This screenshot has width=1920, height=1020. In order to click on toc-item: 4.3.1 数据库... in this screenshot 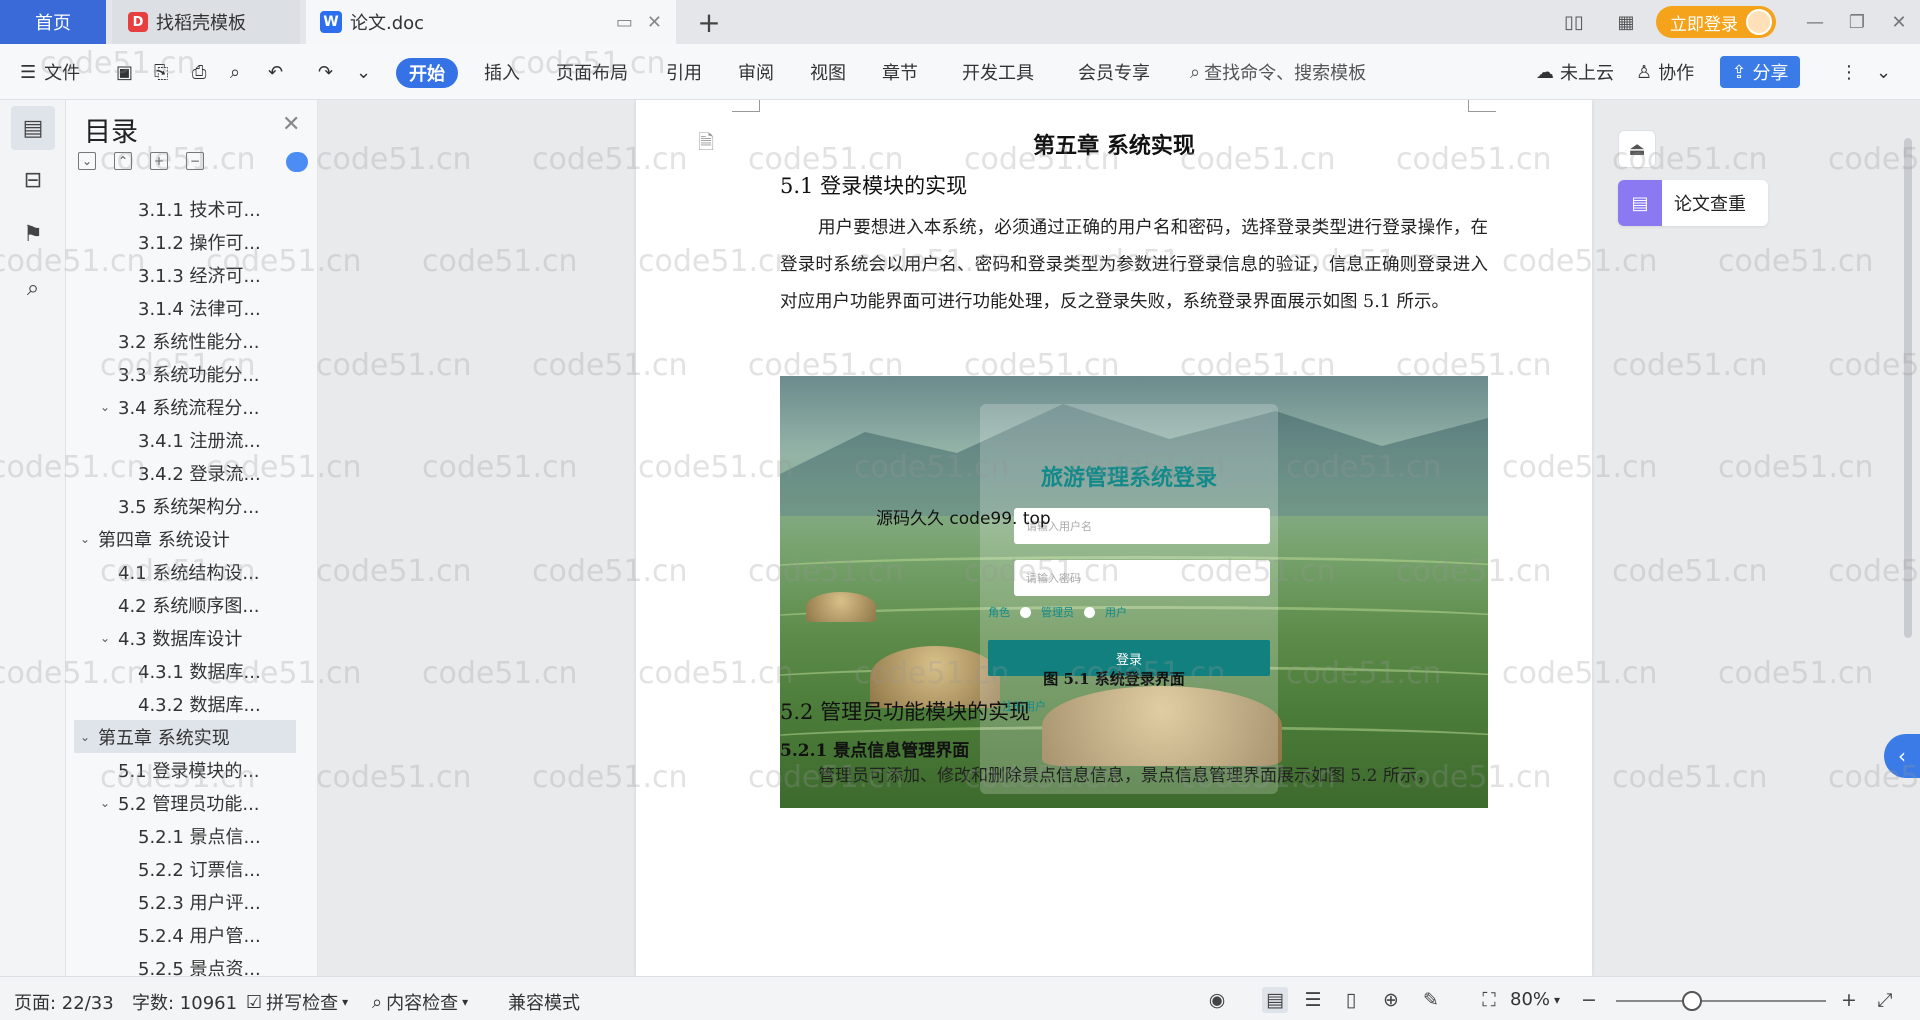, I will do `click(185, 670)`.